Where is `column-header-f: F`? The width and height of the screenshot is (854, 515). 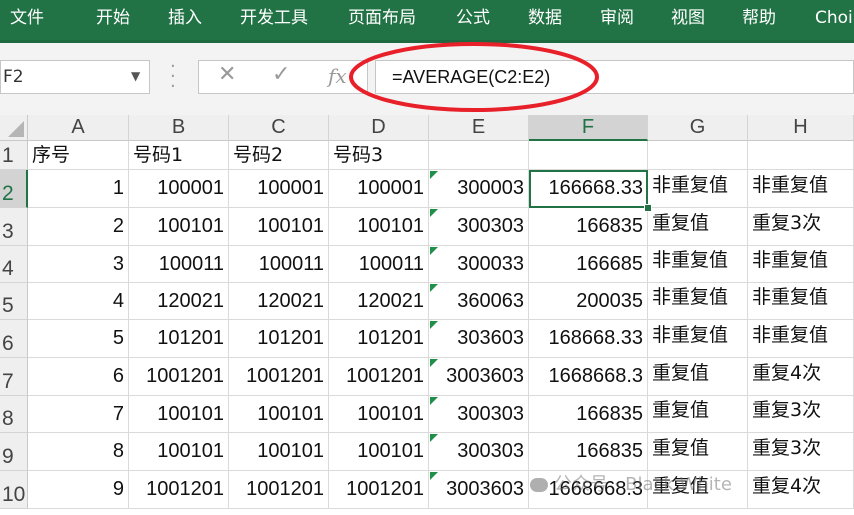
column-header-f: F is located at coordinates (588, 128).